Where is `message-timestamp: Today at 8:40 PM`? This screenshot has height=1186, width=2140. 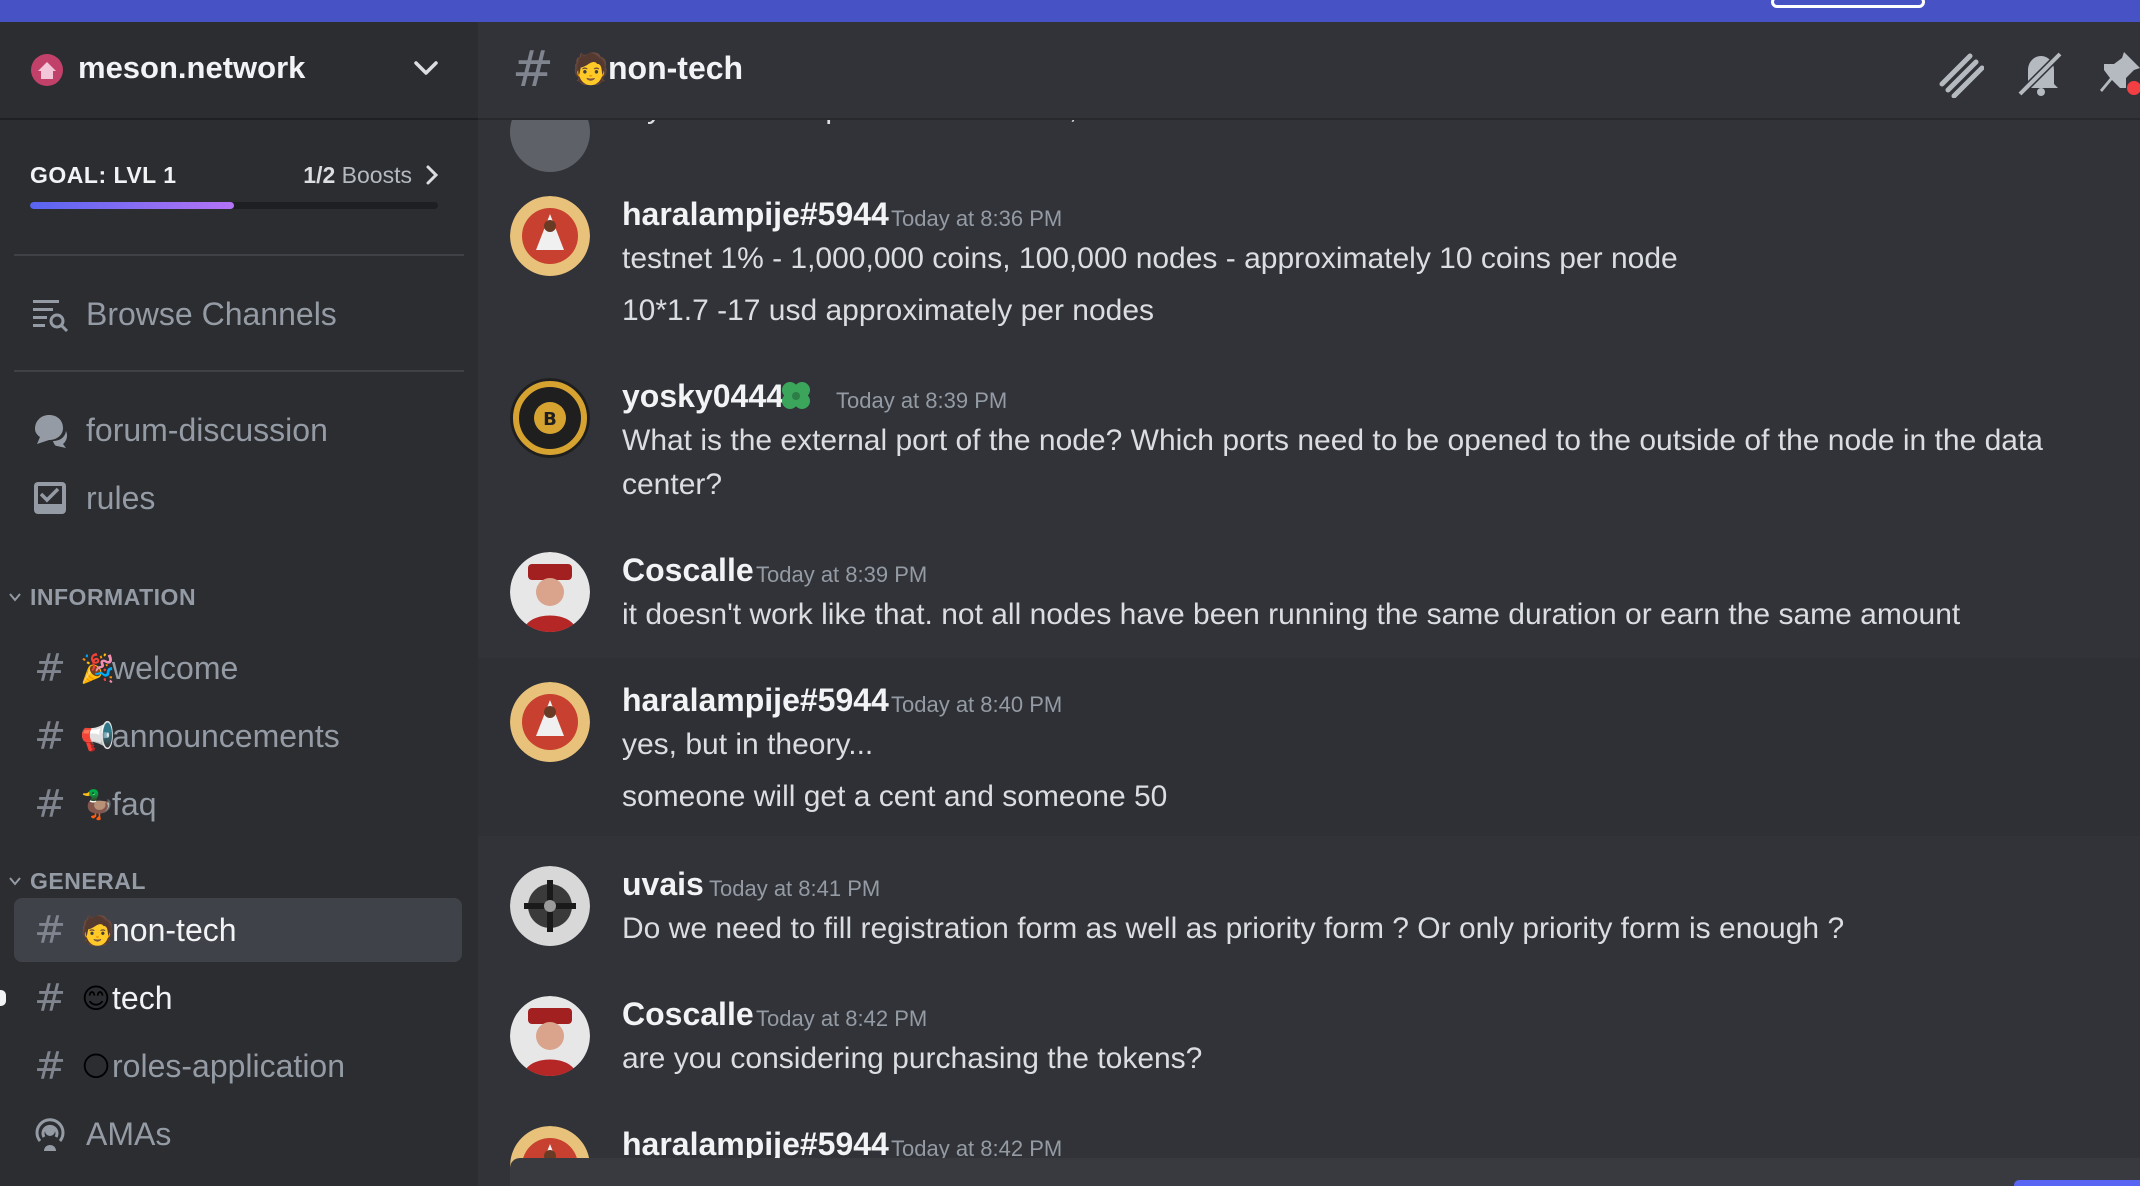
message-timestamp: Today at 8:40 PM is located at coordinates (977, 704).